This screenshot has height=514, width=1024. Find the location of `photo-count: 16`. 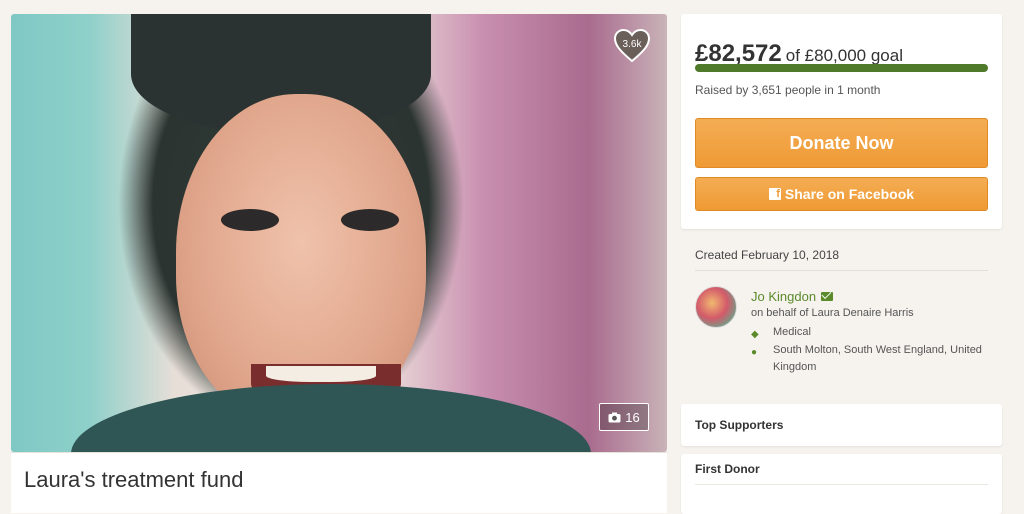

photo-count: 16 is located at coordinates (632, 417).